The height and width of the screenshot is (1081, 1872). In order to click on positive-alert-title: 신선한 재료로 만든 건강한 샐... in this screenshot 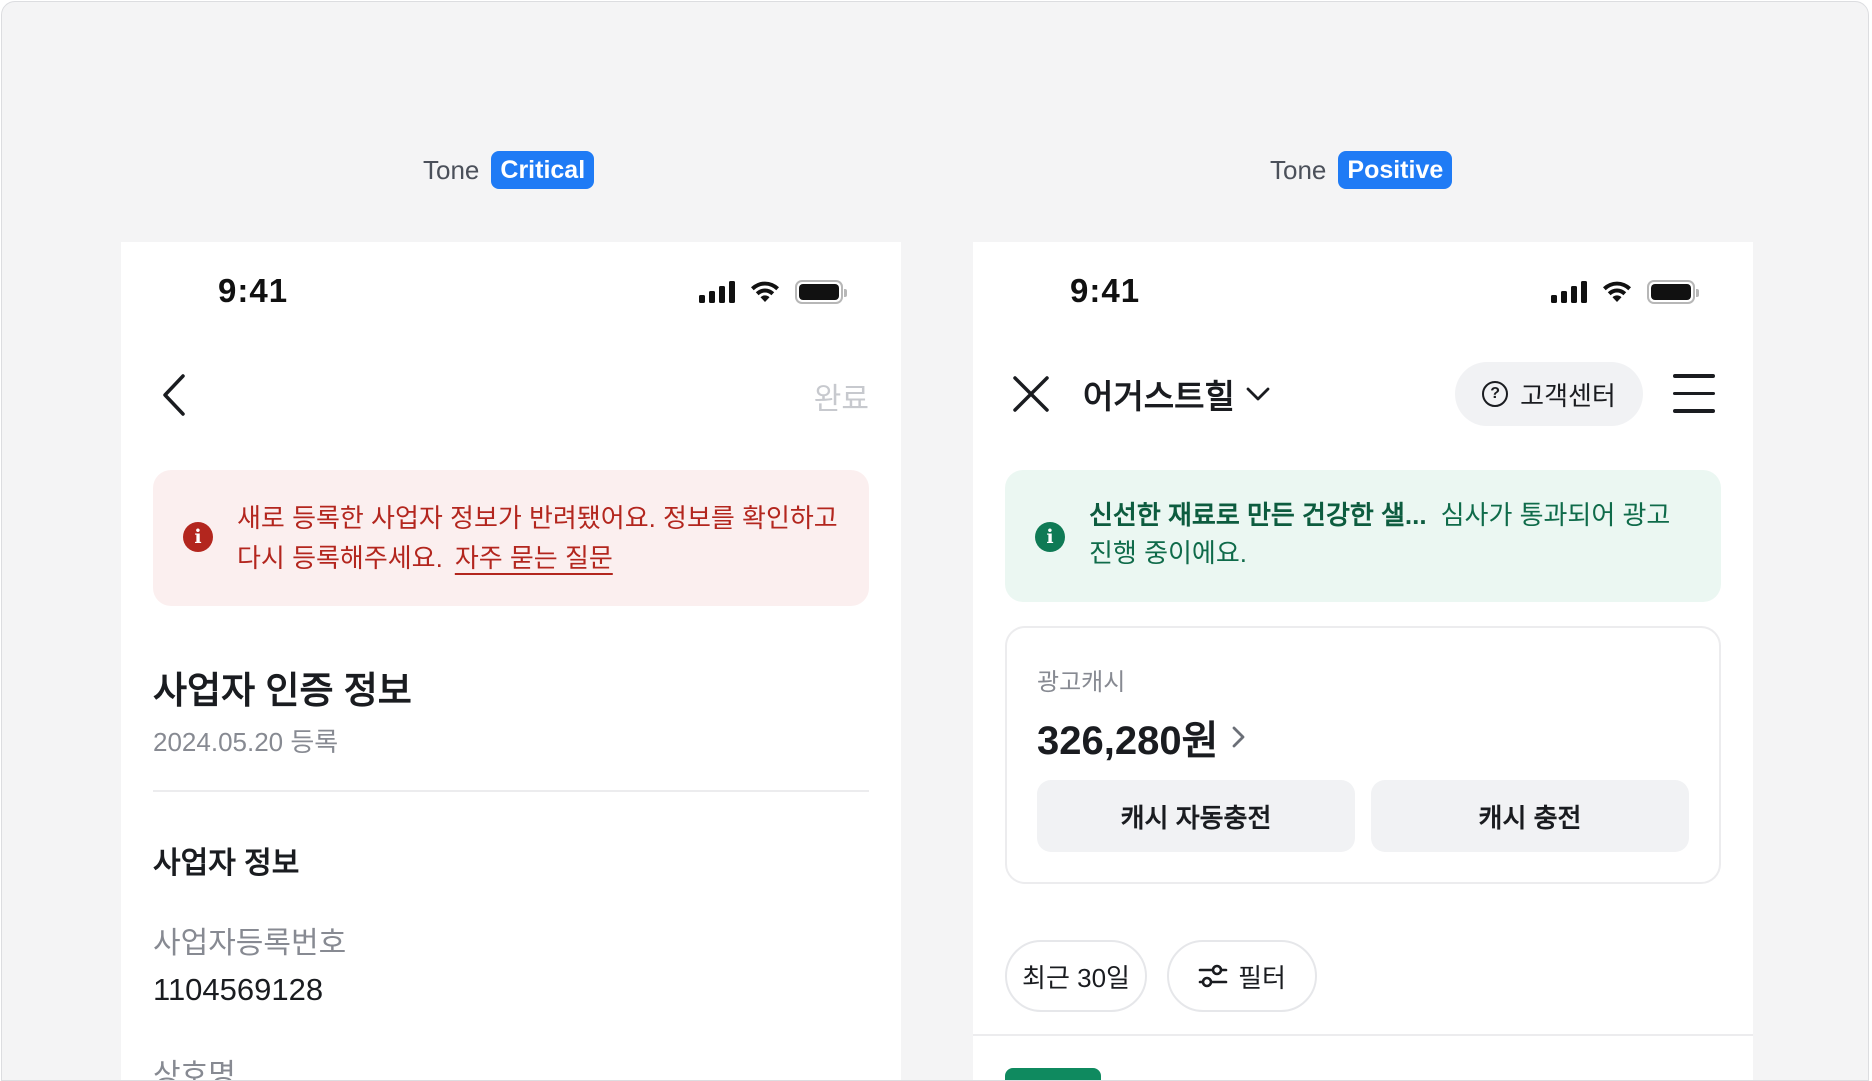, I will do `click(1258, 515)`.